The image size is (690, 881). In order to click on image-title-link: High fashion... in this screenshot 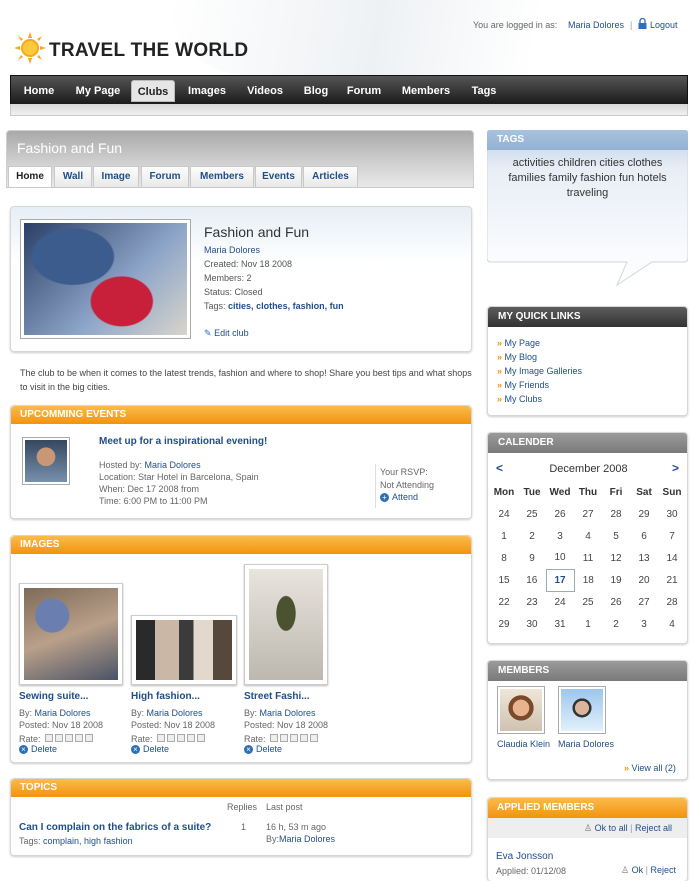, I will do `click(165, 696)`.